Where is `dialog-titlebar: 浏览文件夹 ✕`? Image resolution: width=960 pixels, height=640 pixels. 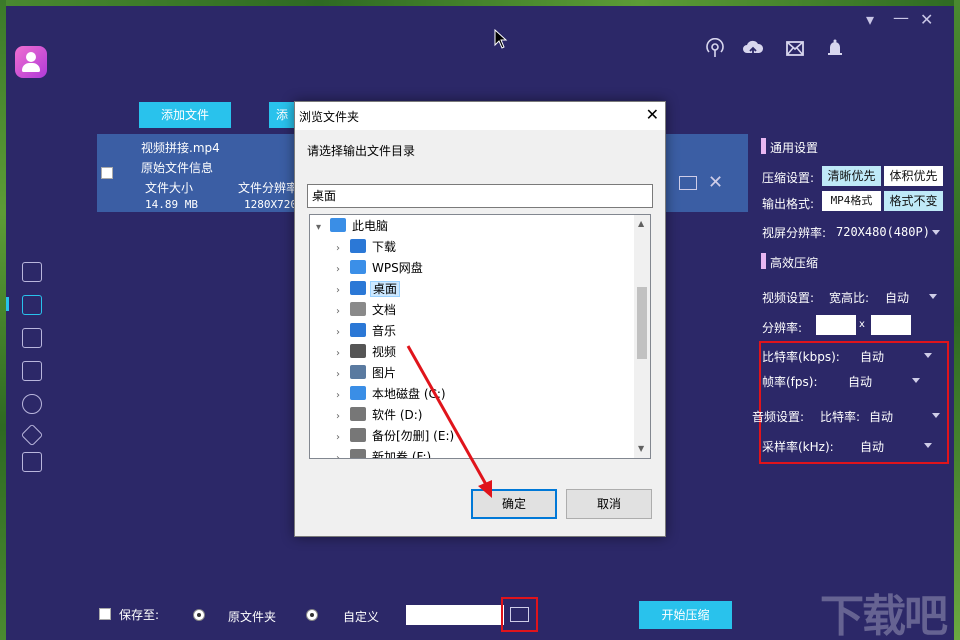
dialog-titlebar: 浏览文件夹 ✕ is located at coordinates (480, 116).